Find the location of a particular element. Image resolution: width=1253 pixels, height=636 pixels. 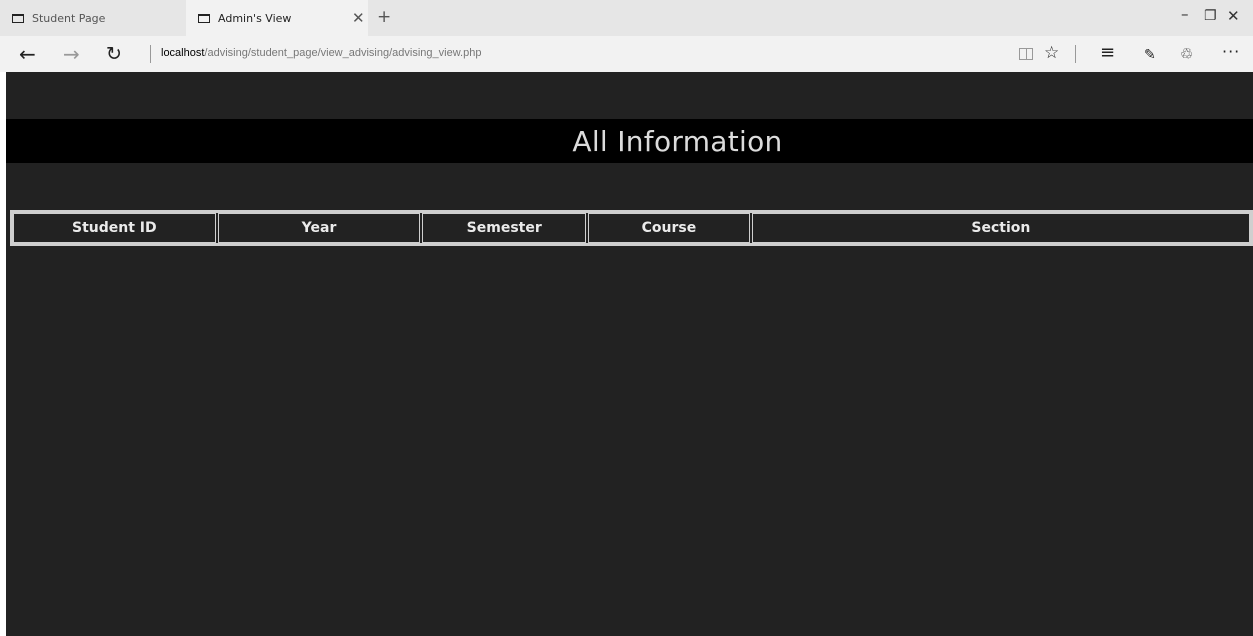

new-tab-button: + is located at coordinates (384, 17).